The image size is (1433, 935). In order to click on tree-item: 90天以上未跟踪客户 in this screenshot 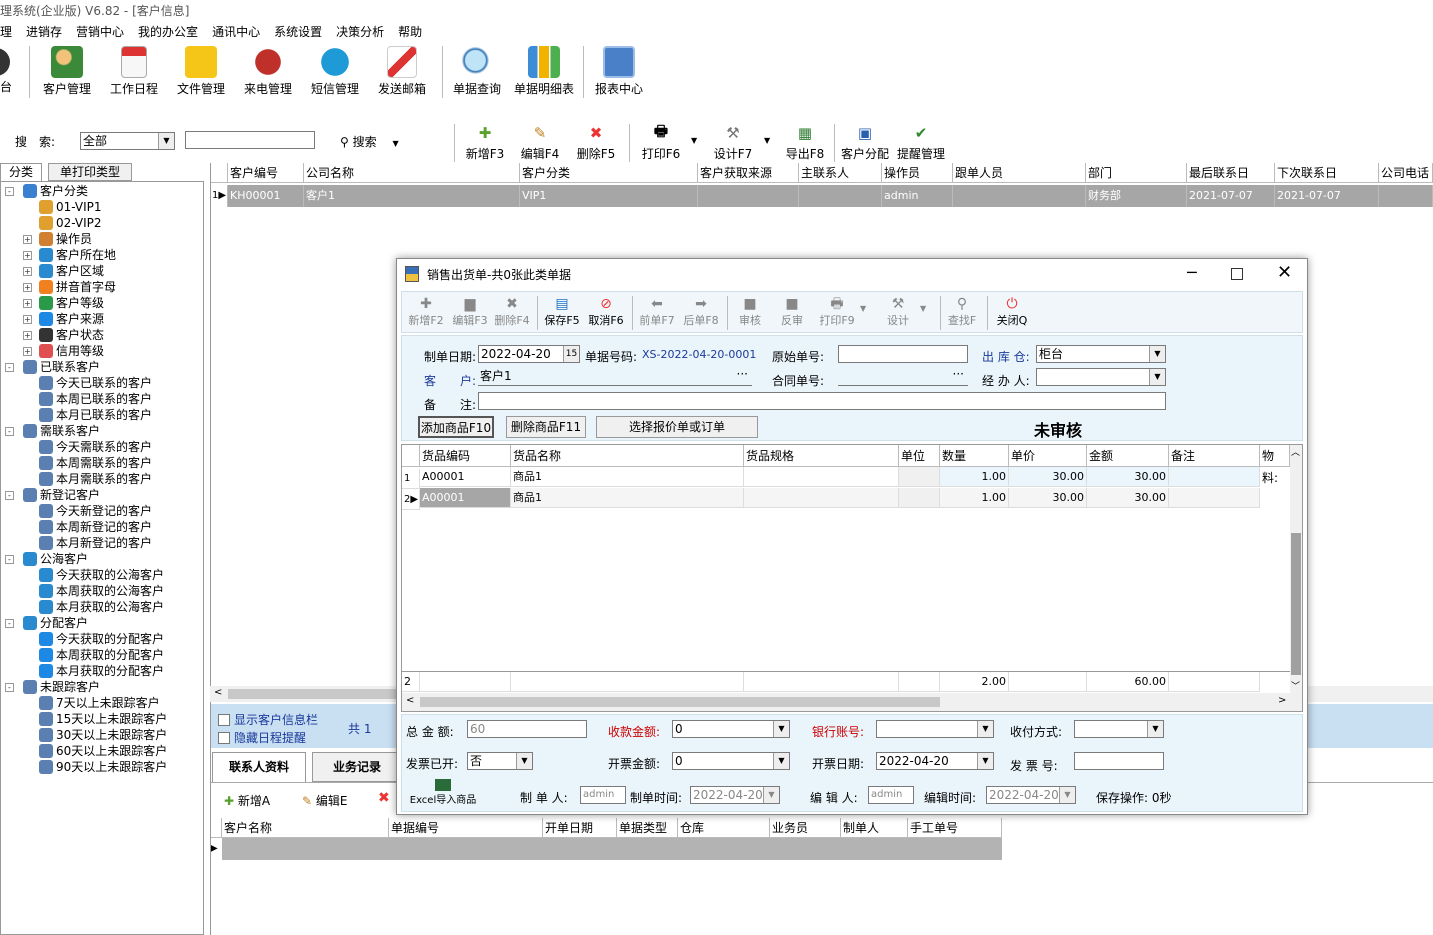, I will do `click(96, 767)`.